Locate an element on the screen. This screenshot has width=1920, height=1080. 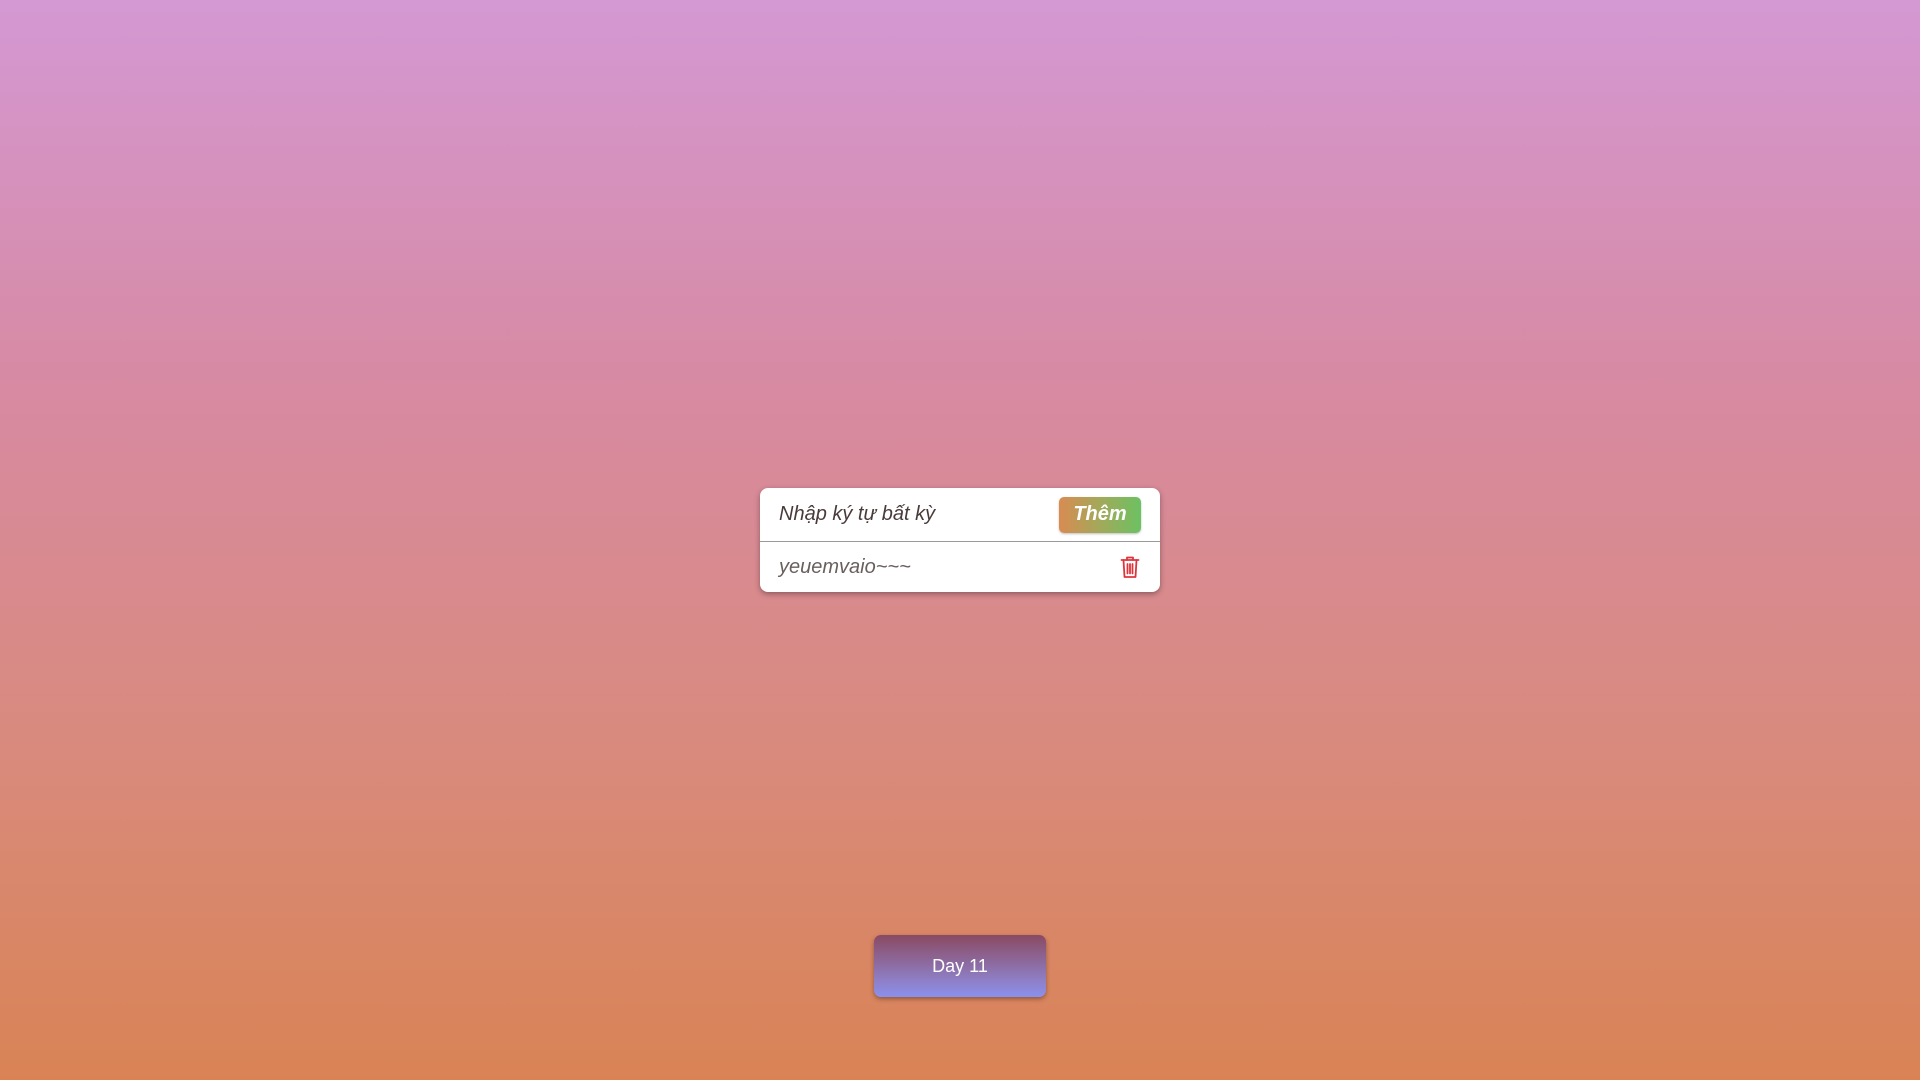
todo-input-row: Thêm is located at coordinates (960, 515).